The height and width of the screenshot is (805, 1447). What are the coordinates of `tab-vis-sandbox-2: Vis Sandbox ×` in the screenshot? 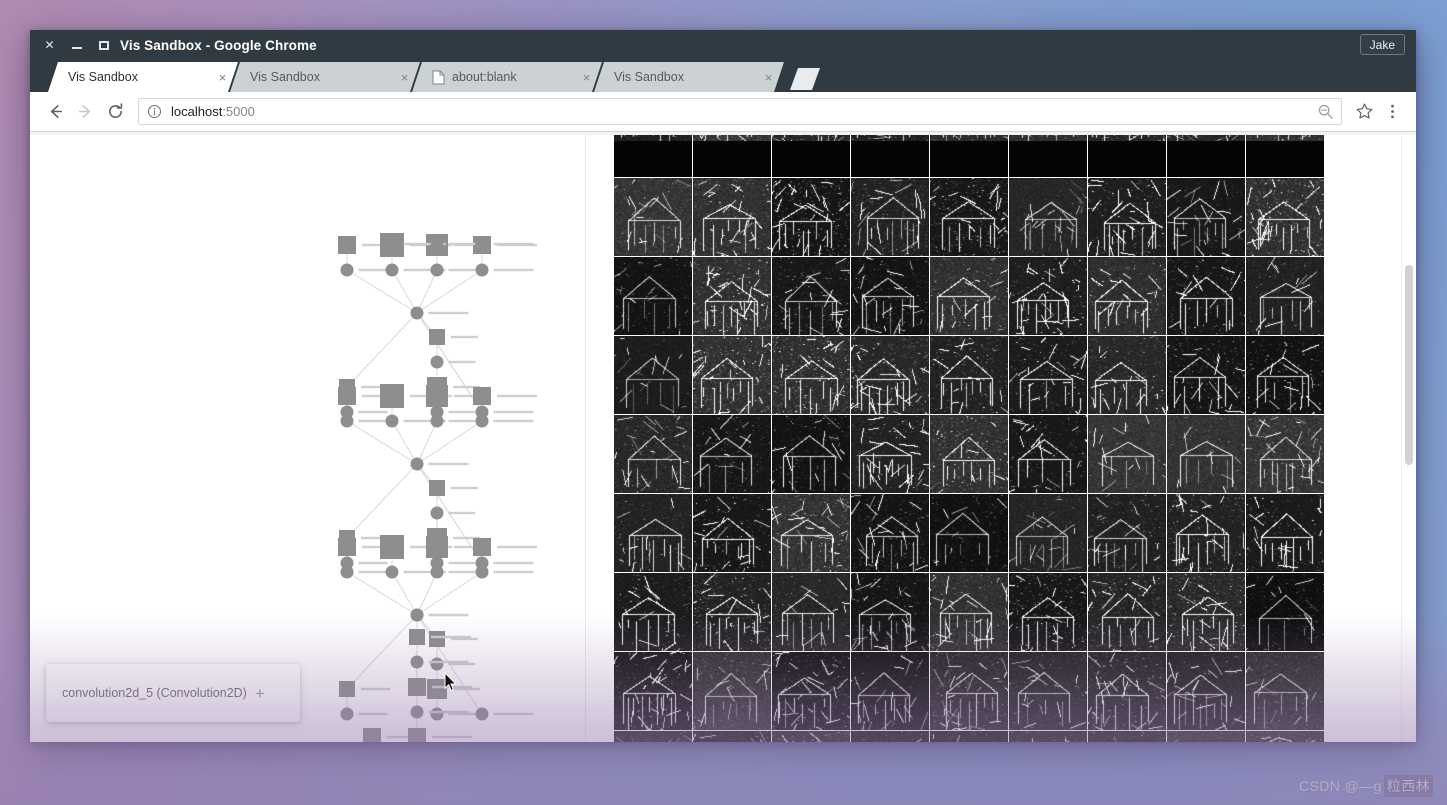 It's located at (325, 77).